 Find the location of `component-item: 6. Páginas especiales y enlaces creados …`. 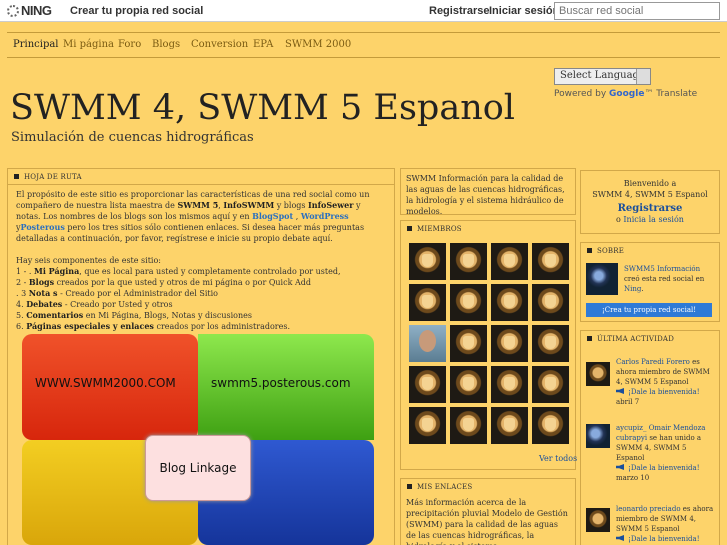

component-item: 6. Páginas especiales y enlaces creados … is located at coordinates (153, 326).